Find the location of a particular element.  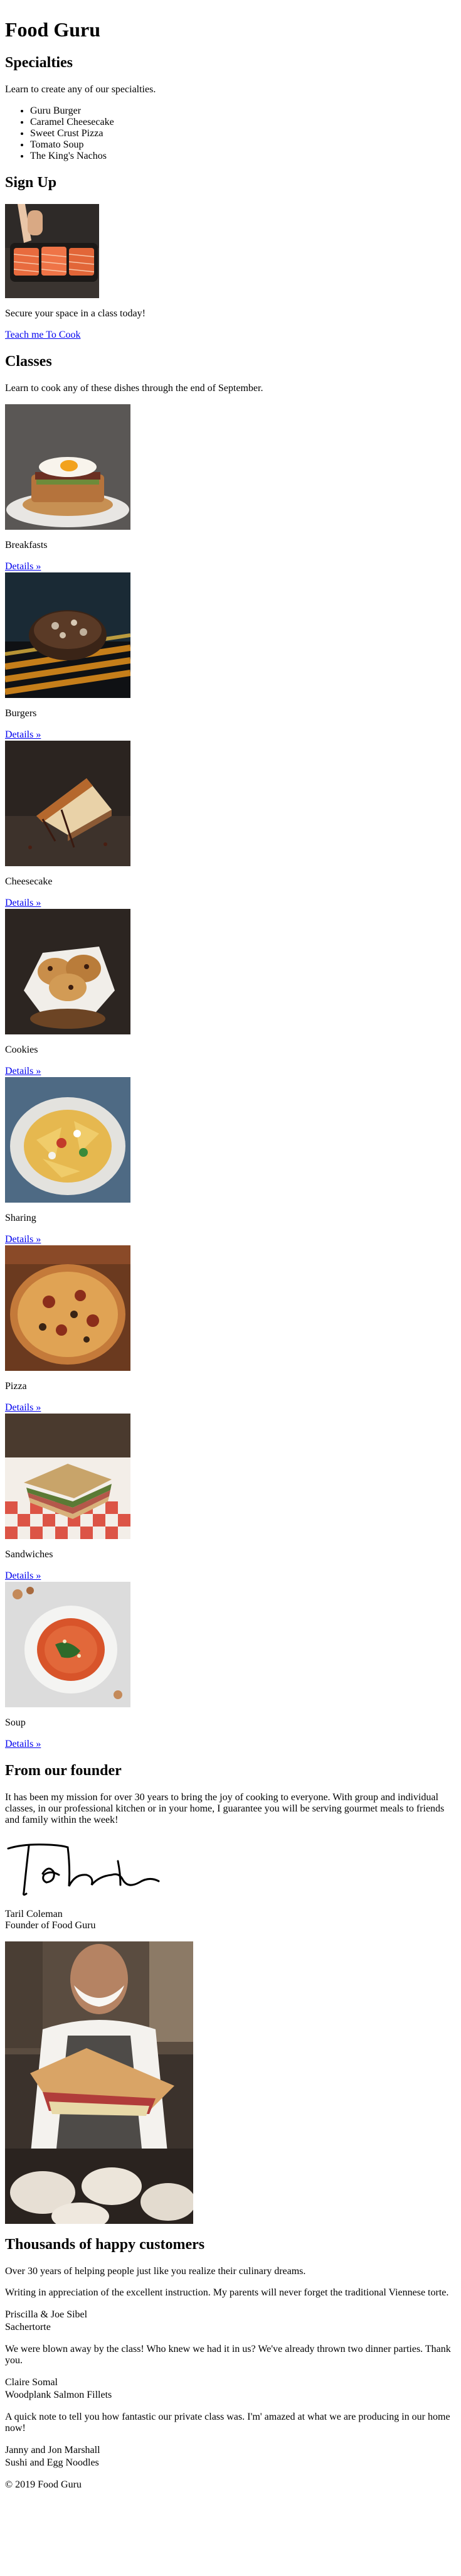

details-link-cheesecake: Details » is located at coordinates (23, 903).